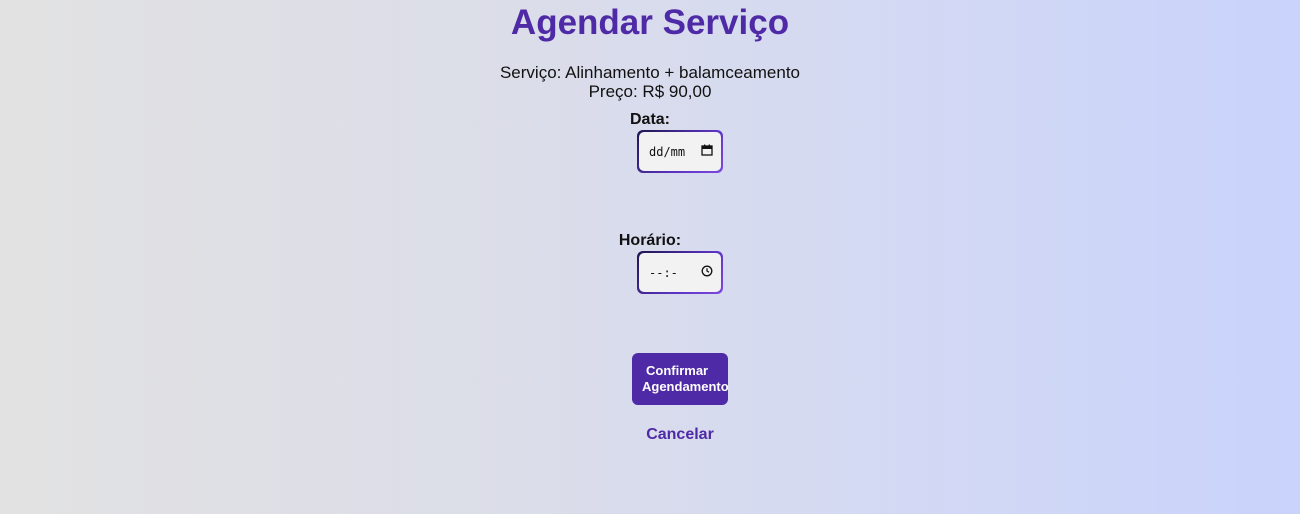  Describe the element at coordinates (707, 151) in the screenshot. I see `calendar-icon` at that location.